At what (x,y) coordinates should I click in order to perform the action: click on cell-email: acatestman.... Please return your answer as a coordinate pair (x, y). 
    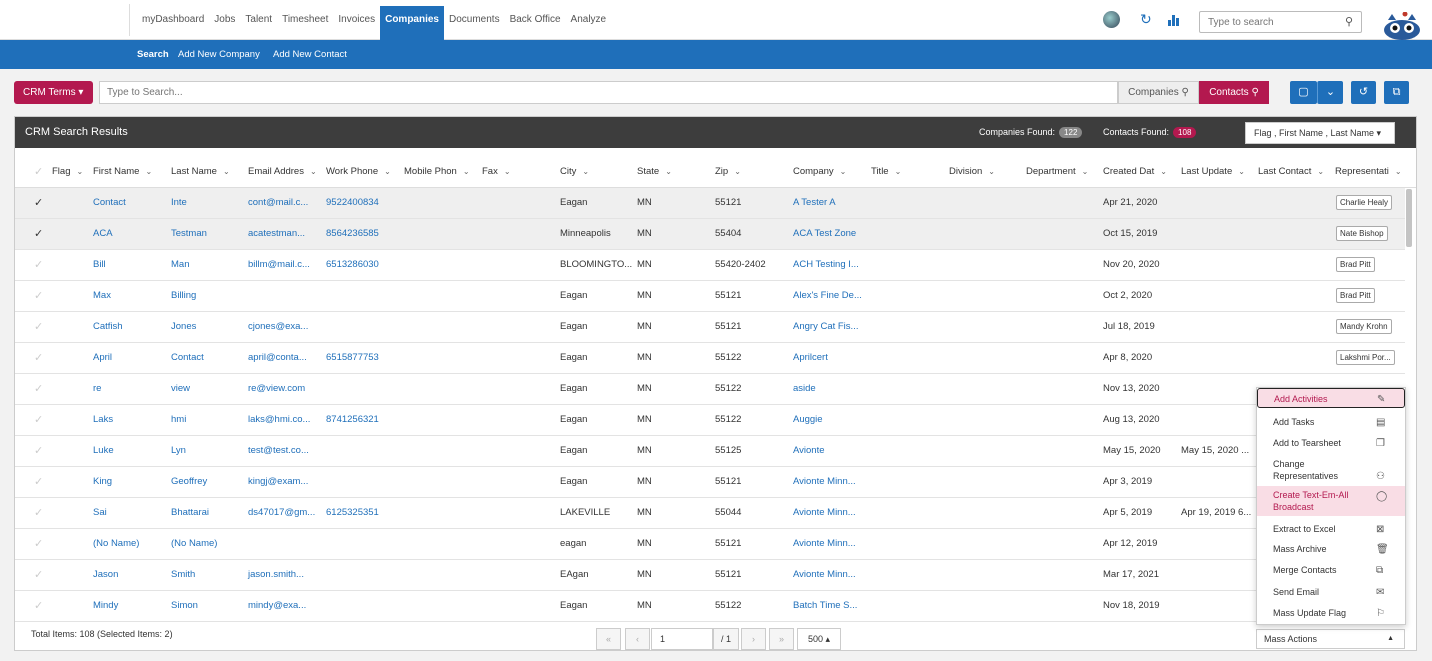
    Looking at the image, I should click on (276, 233).